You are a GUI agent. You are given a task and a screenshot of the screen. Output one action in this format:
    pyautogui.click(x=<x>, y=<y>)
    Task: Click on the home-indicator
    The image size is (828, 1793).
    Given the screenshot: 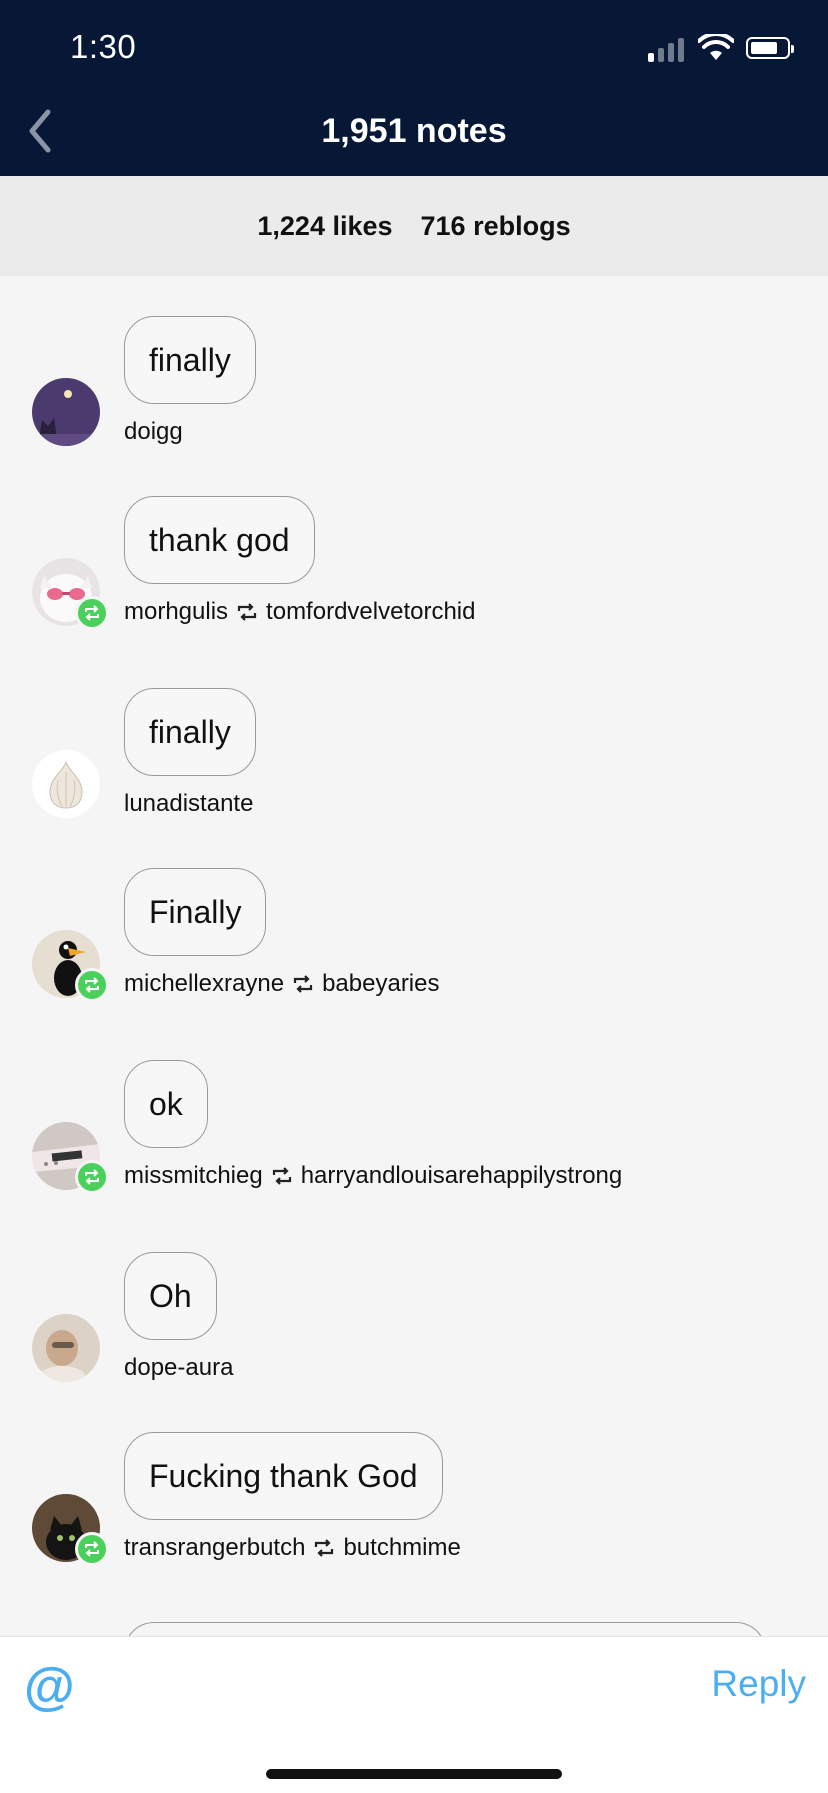 What is the action you would take?
    pyautogui.click(x=414, y=1774)
    